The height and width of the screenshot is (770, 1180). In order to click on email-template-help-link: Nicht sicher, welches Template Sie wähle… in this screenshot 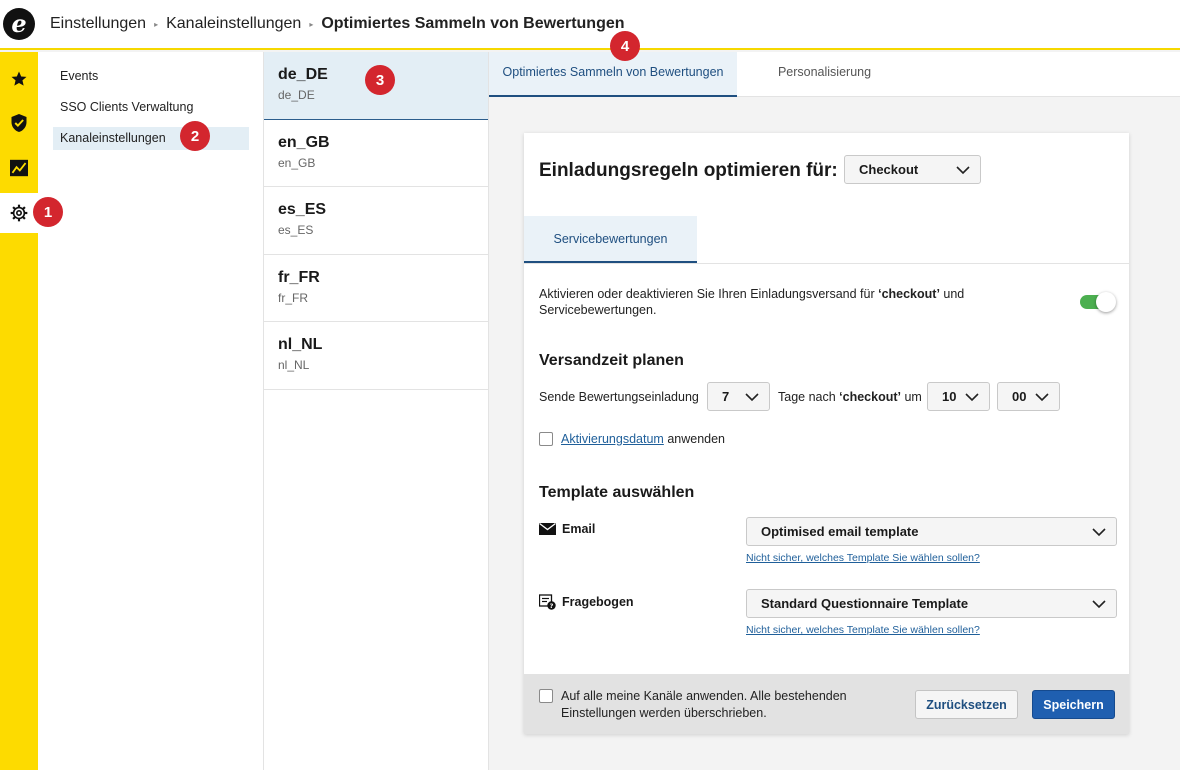, I will do `click(863, 558)`.